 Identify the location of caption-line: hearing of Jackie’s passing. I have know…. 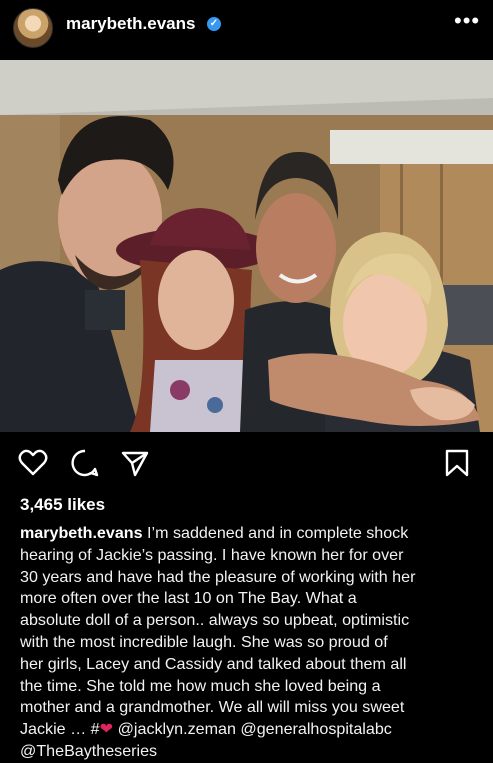
(212, 554).